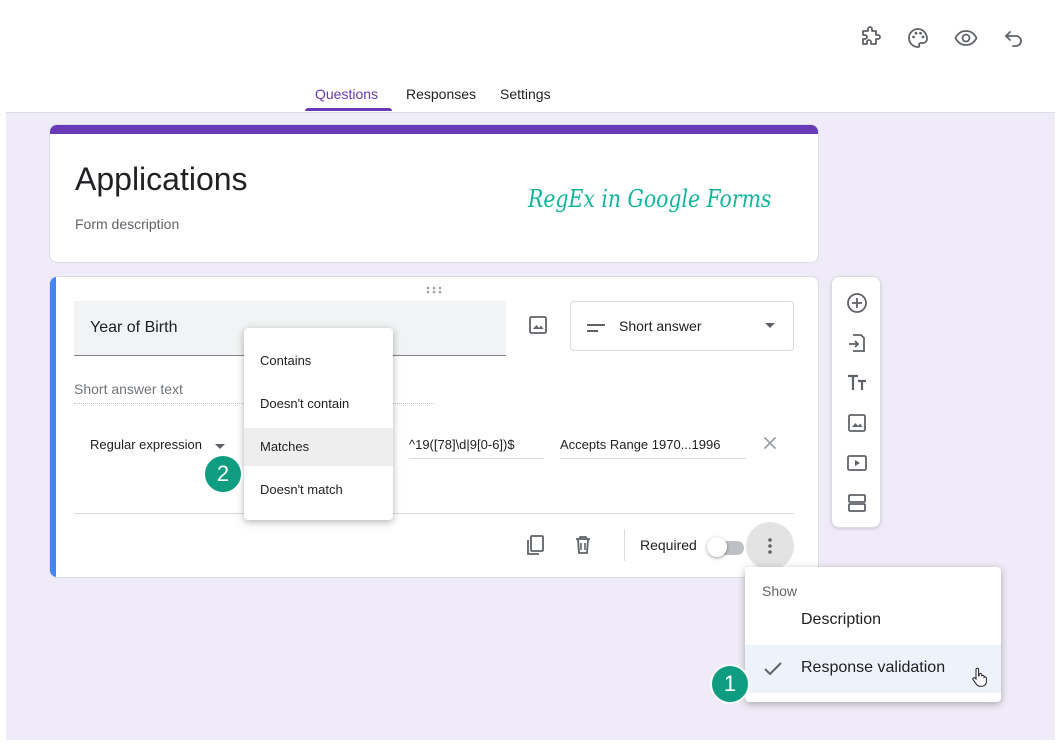 Image resolution: width=1059 pixels, height=744 pixels. I want to click on condition-option-matches: Matches, so click(318, 447).